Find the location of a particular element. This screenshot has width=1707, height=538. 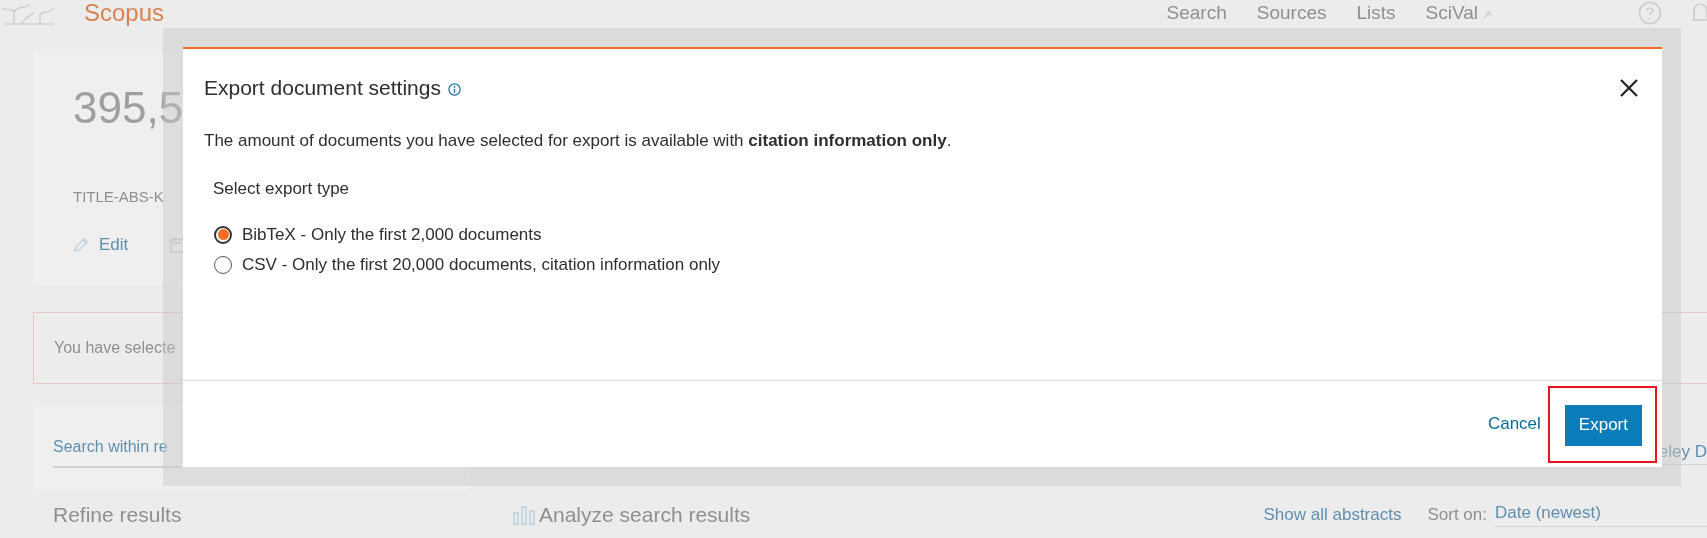

result-count: 395,5 is located at coordinates (128, 108).